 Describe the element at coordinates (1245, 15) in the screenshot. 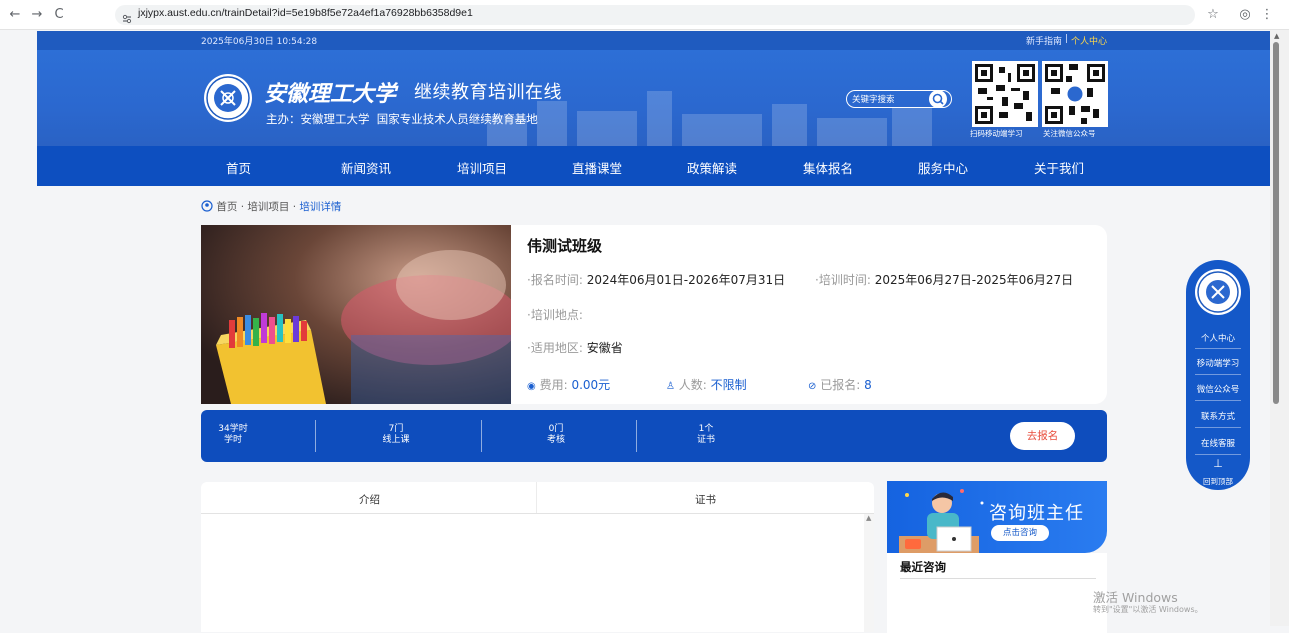

I see `profile-icon: ◎` at that location.